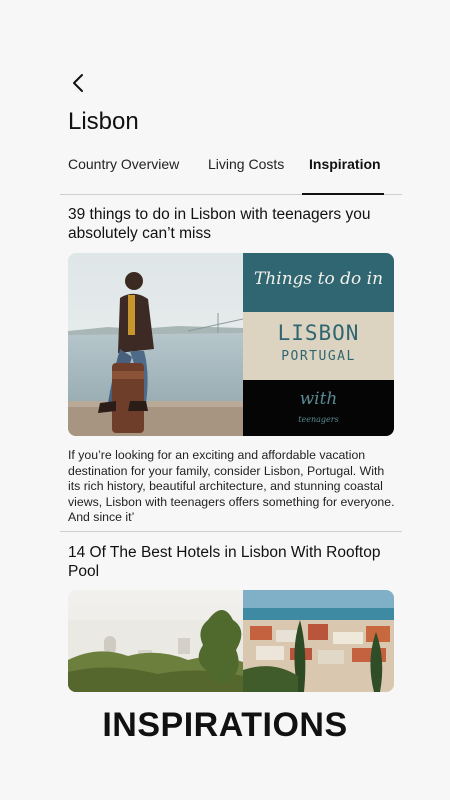  Describe the element at coordinates (103, 121) in the screenshot. I see `page-title: Lisbon` at that location.